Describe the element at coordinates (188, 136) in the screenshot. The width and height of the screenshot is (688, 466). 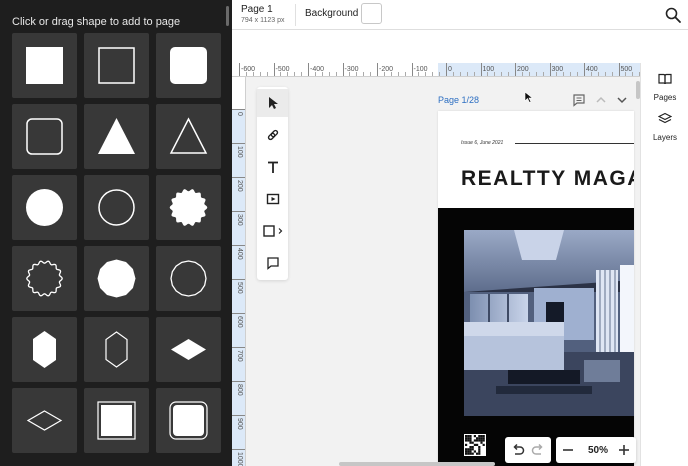
I see `outline-triangle-shape` at that location.